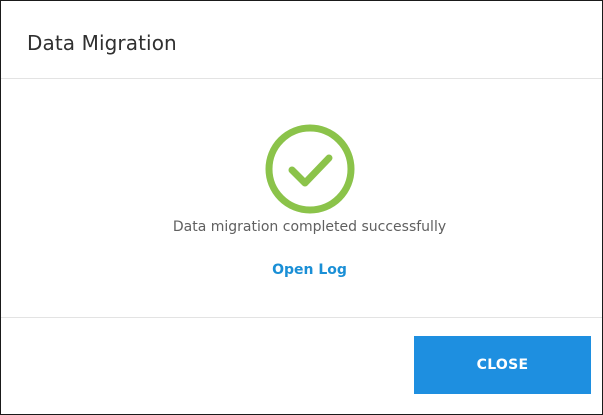  What do you see at coordinates (102, 43) in the screenshot?
I see `dialog-title: Data Migration` at bounding box center [102, 43].